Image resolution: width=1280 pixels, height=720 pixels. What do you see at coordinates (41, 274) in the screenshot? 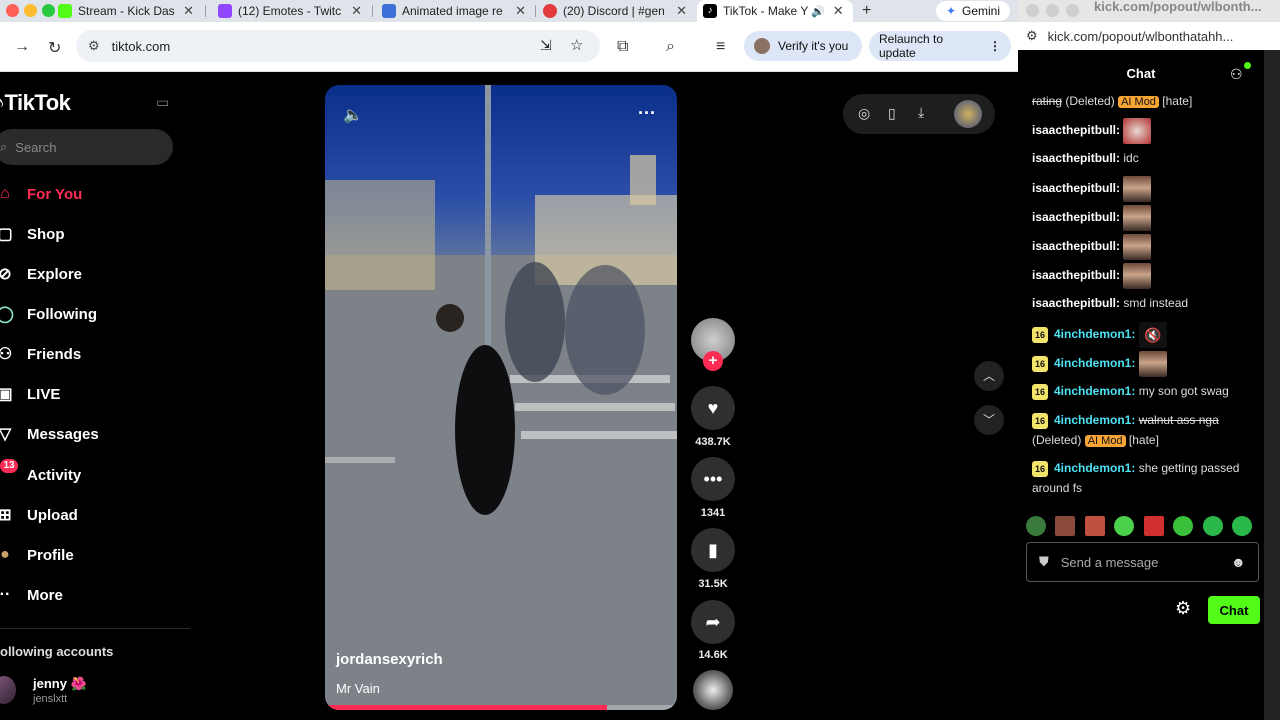
I see `nav-explore: ⊘ Explore` at bounding box center [41, 274].